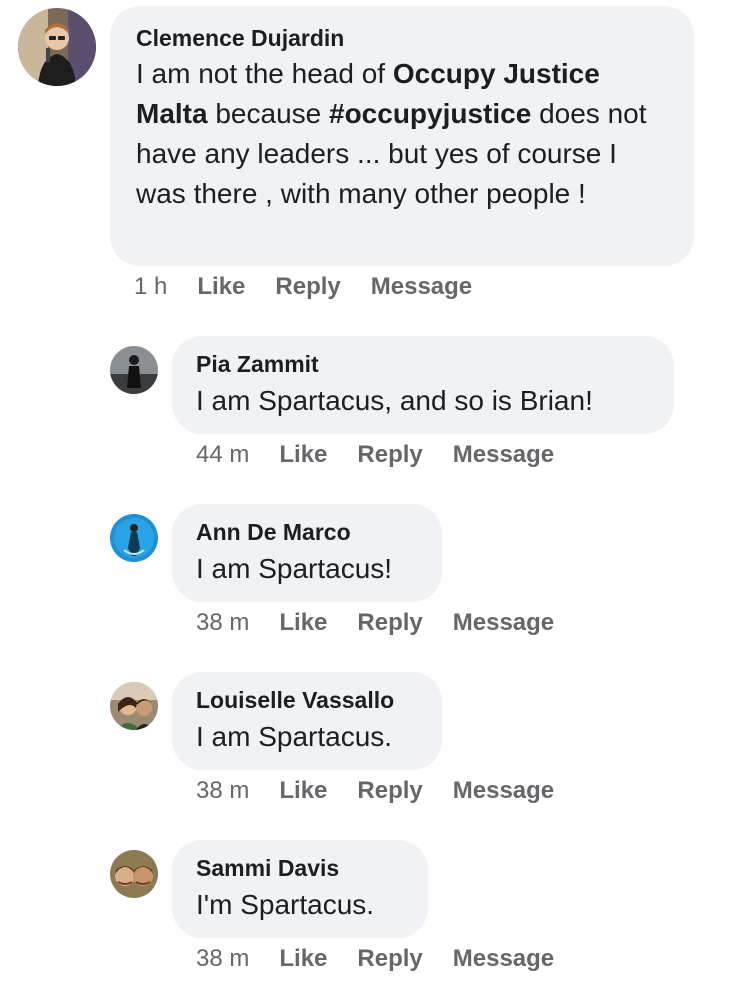  I want to click on comment-bubble: Louiselle Vassallo I am Spartacus., so click(307, 721).